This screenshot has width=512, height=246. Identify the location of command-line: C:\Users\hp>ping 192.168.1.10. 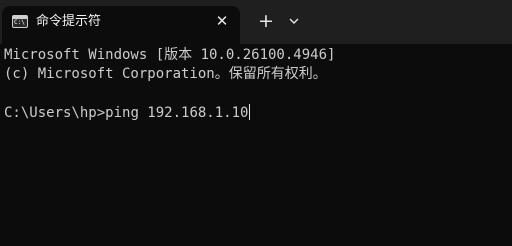
(127, 113).